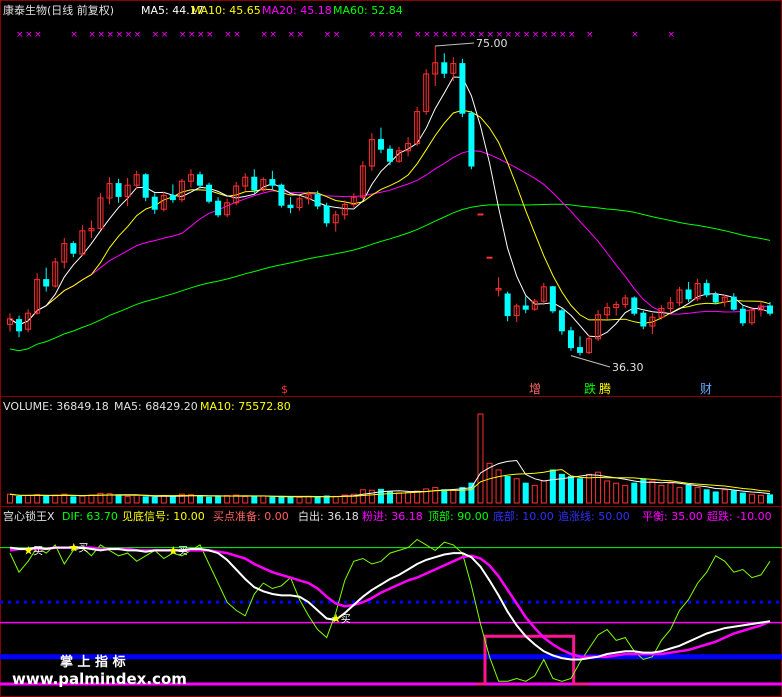  What do you see at coordinates (390, 458) in the screenshot?
I see `volume-plot` at bounding box center [390, 458].